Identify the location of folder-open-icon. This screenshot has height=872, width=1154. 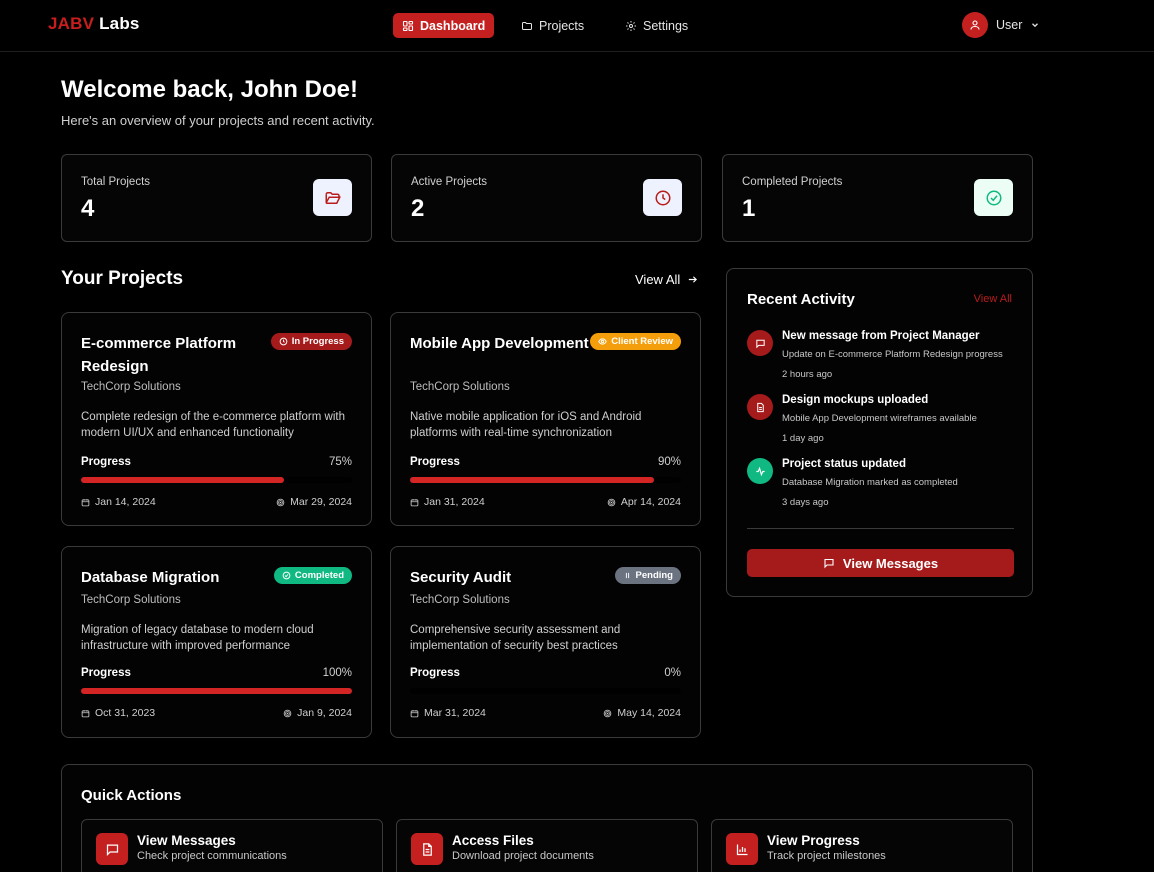
(333, 197).